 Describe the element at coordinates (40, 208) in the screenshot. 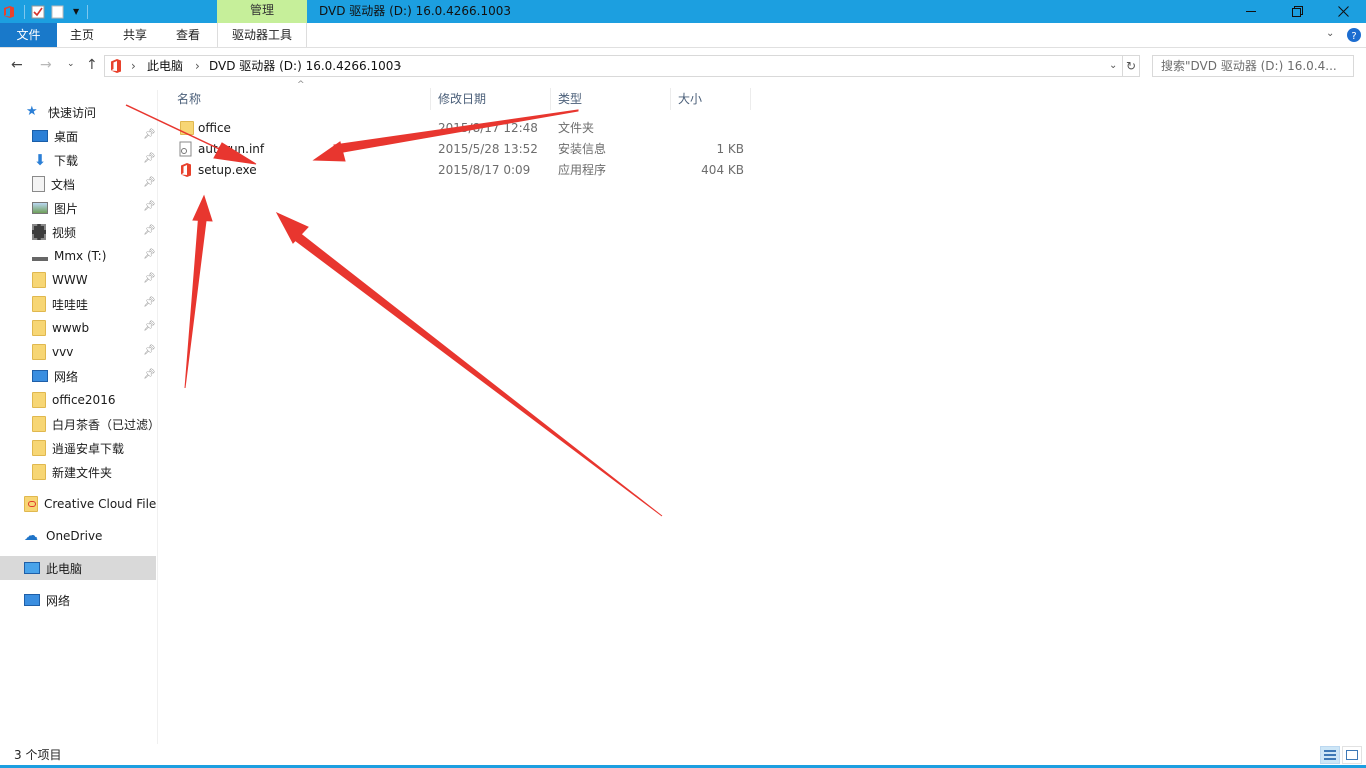

I see `pictures-icon` at that location.